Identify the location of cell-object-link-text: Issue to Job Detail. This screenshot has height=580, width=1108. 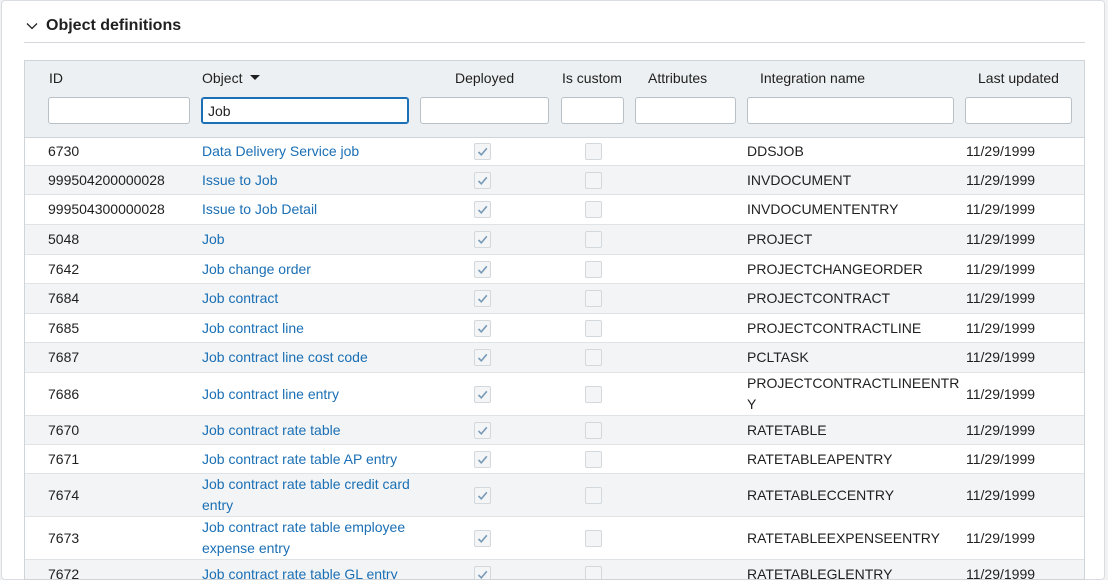
(259, 209).